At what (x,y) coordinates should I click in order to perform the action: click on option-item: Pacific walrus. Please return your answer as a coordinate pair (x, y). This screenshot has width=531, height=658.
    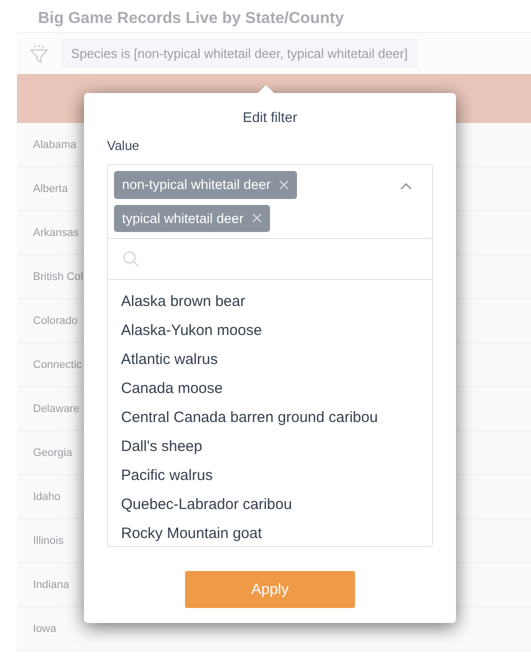
    Looking at the image, I should click on (270, 475).